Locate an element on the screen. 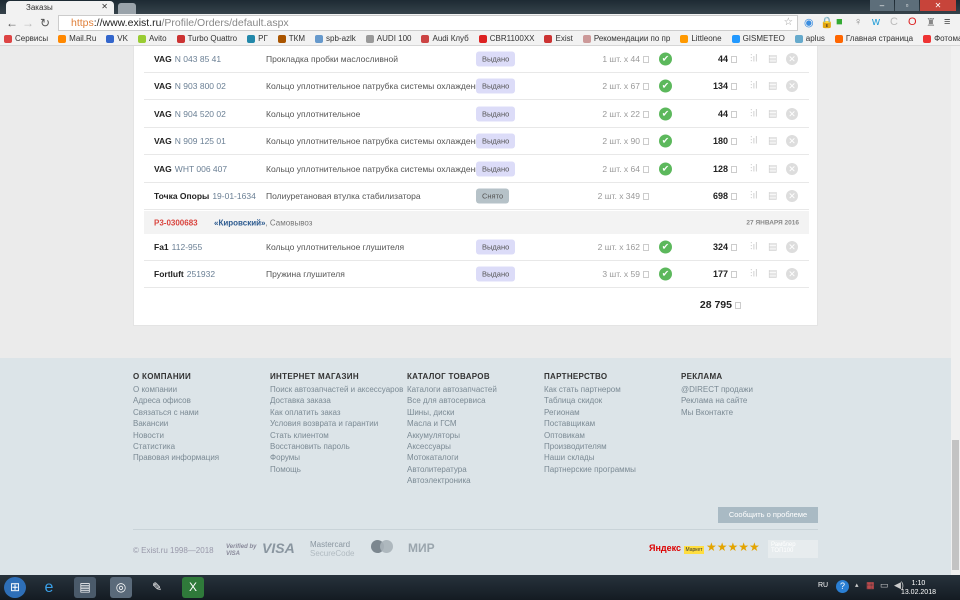  footer-link: Автоэлектроника is located at coordinates (452, 480).